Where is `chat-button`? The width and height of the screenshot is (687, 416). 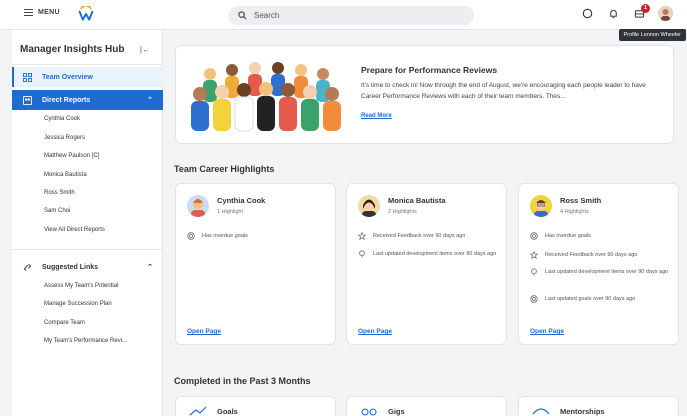 chat-button is located at coordinates (587, 14).